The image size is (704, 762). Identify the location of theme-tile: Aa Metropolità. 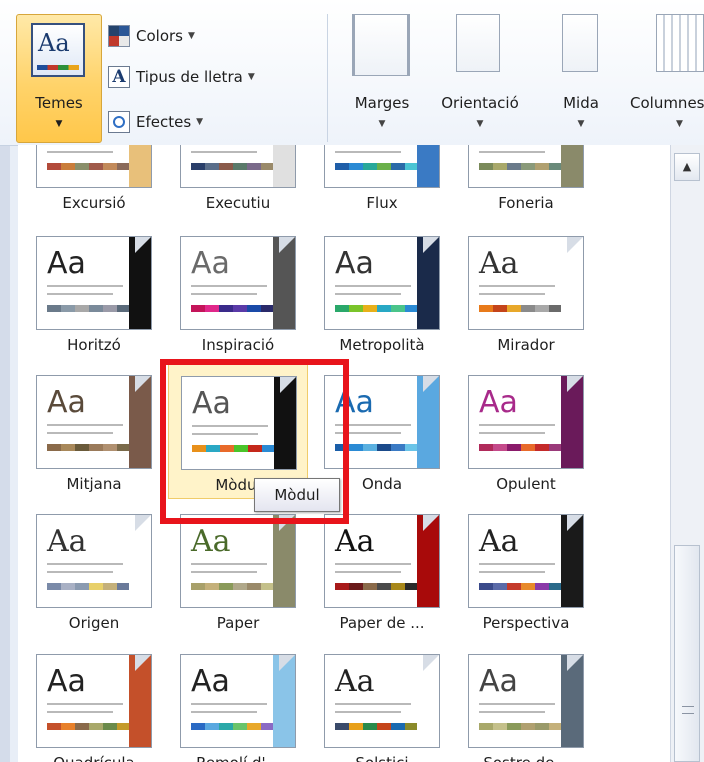
(382, 292).